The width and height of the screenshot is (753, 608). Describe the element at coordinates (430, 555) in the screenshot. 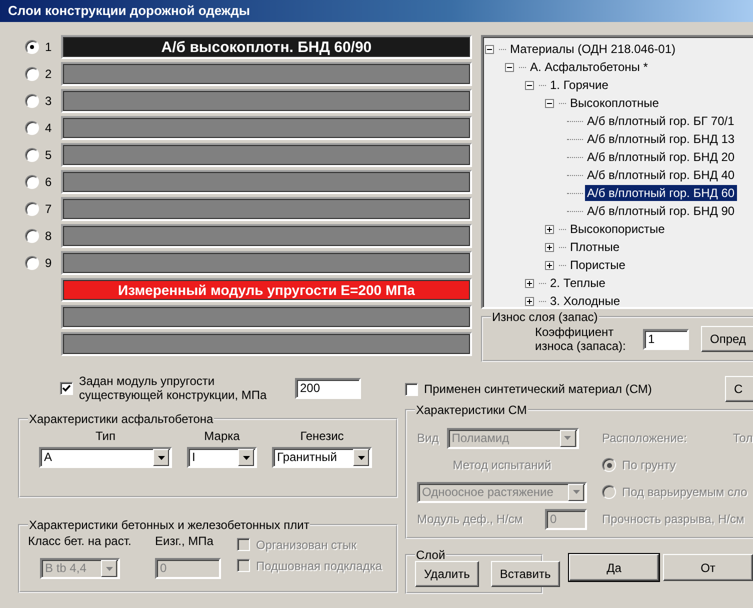

I see `group-title: Слой` at that location.